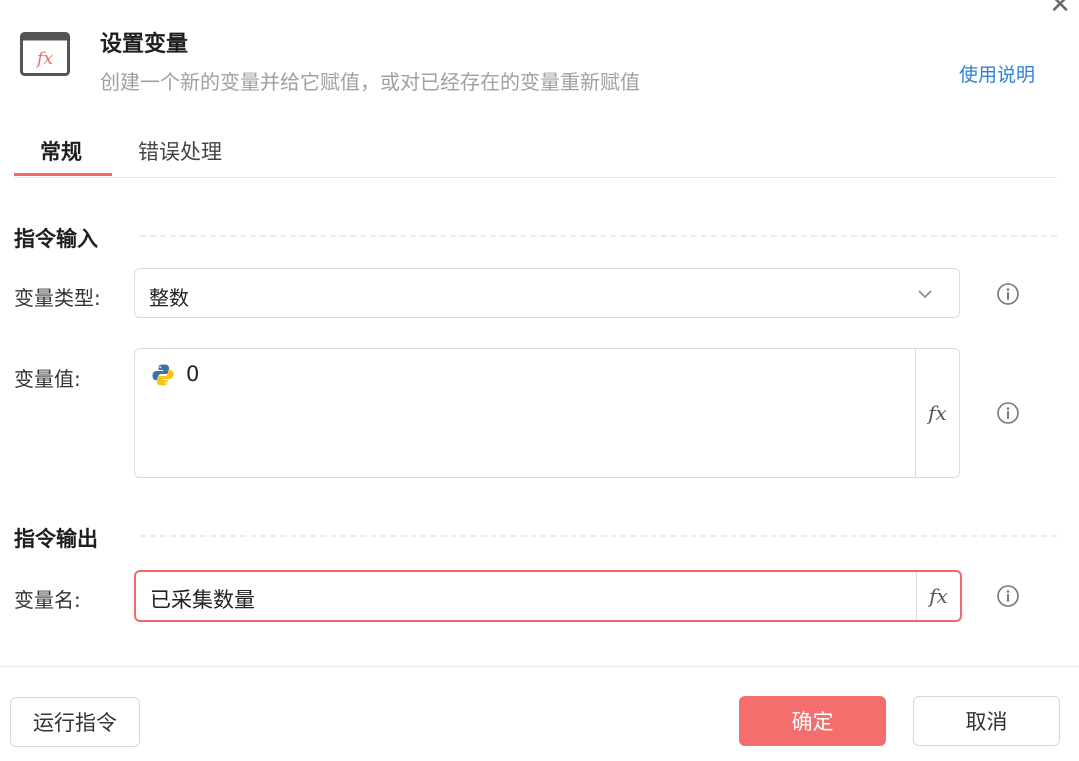 The image size is (1079, 761). Describe the element at coordinates (180, 151) in the screenshot. I see `tab-error-handling: 错误处理` at that location.